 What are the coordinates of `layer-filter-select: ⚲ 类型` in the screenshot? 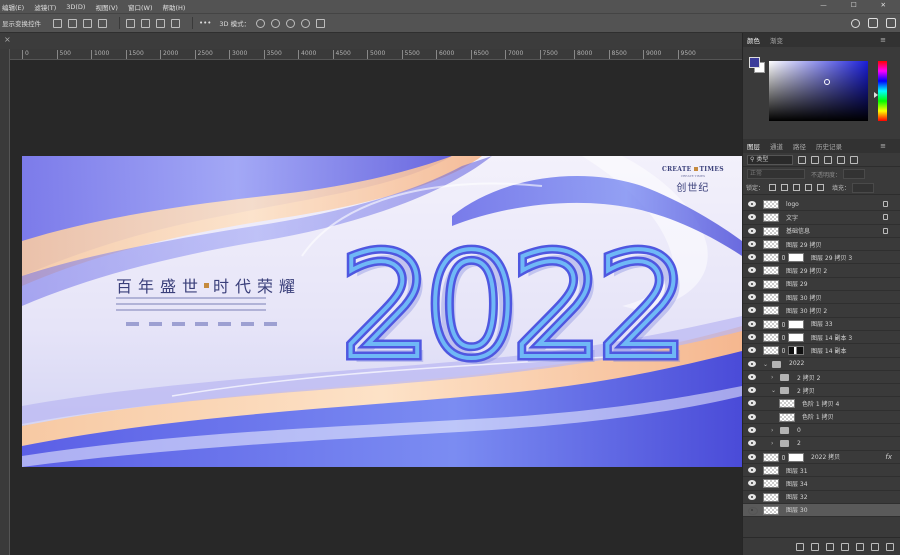 It's located at (770, 159).